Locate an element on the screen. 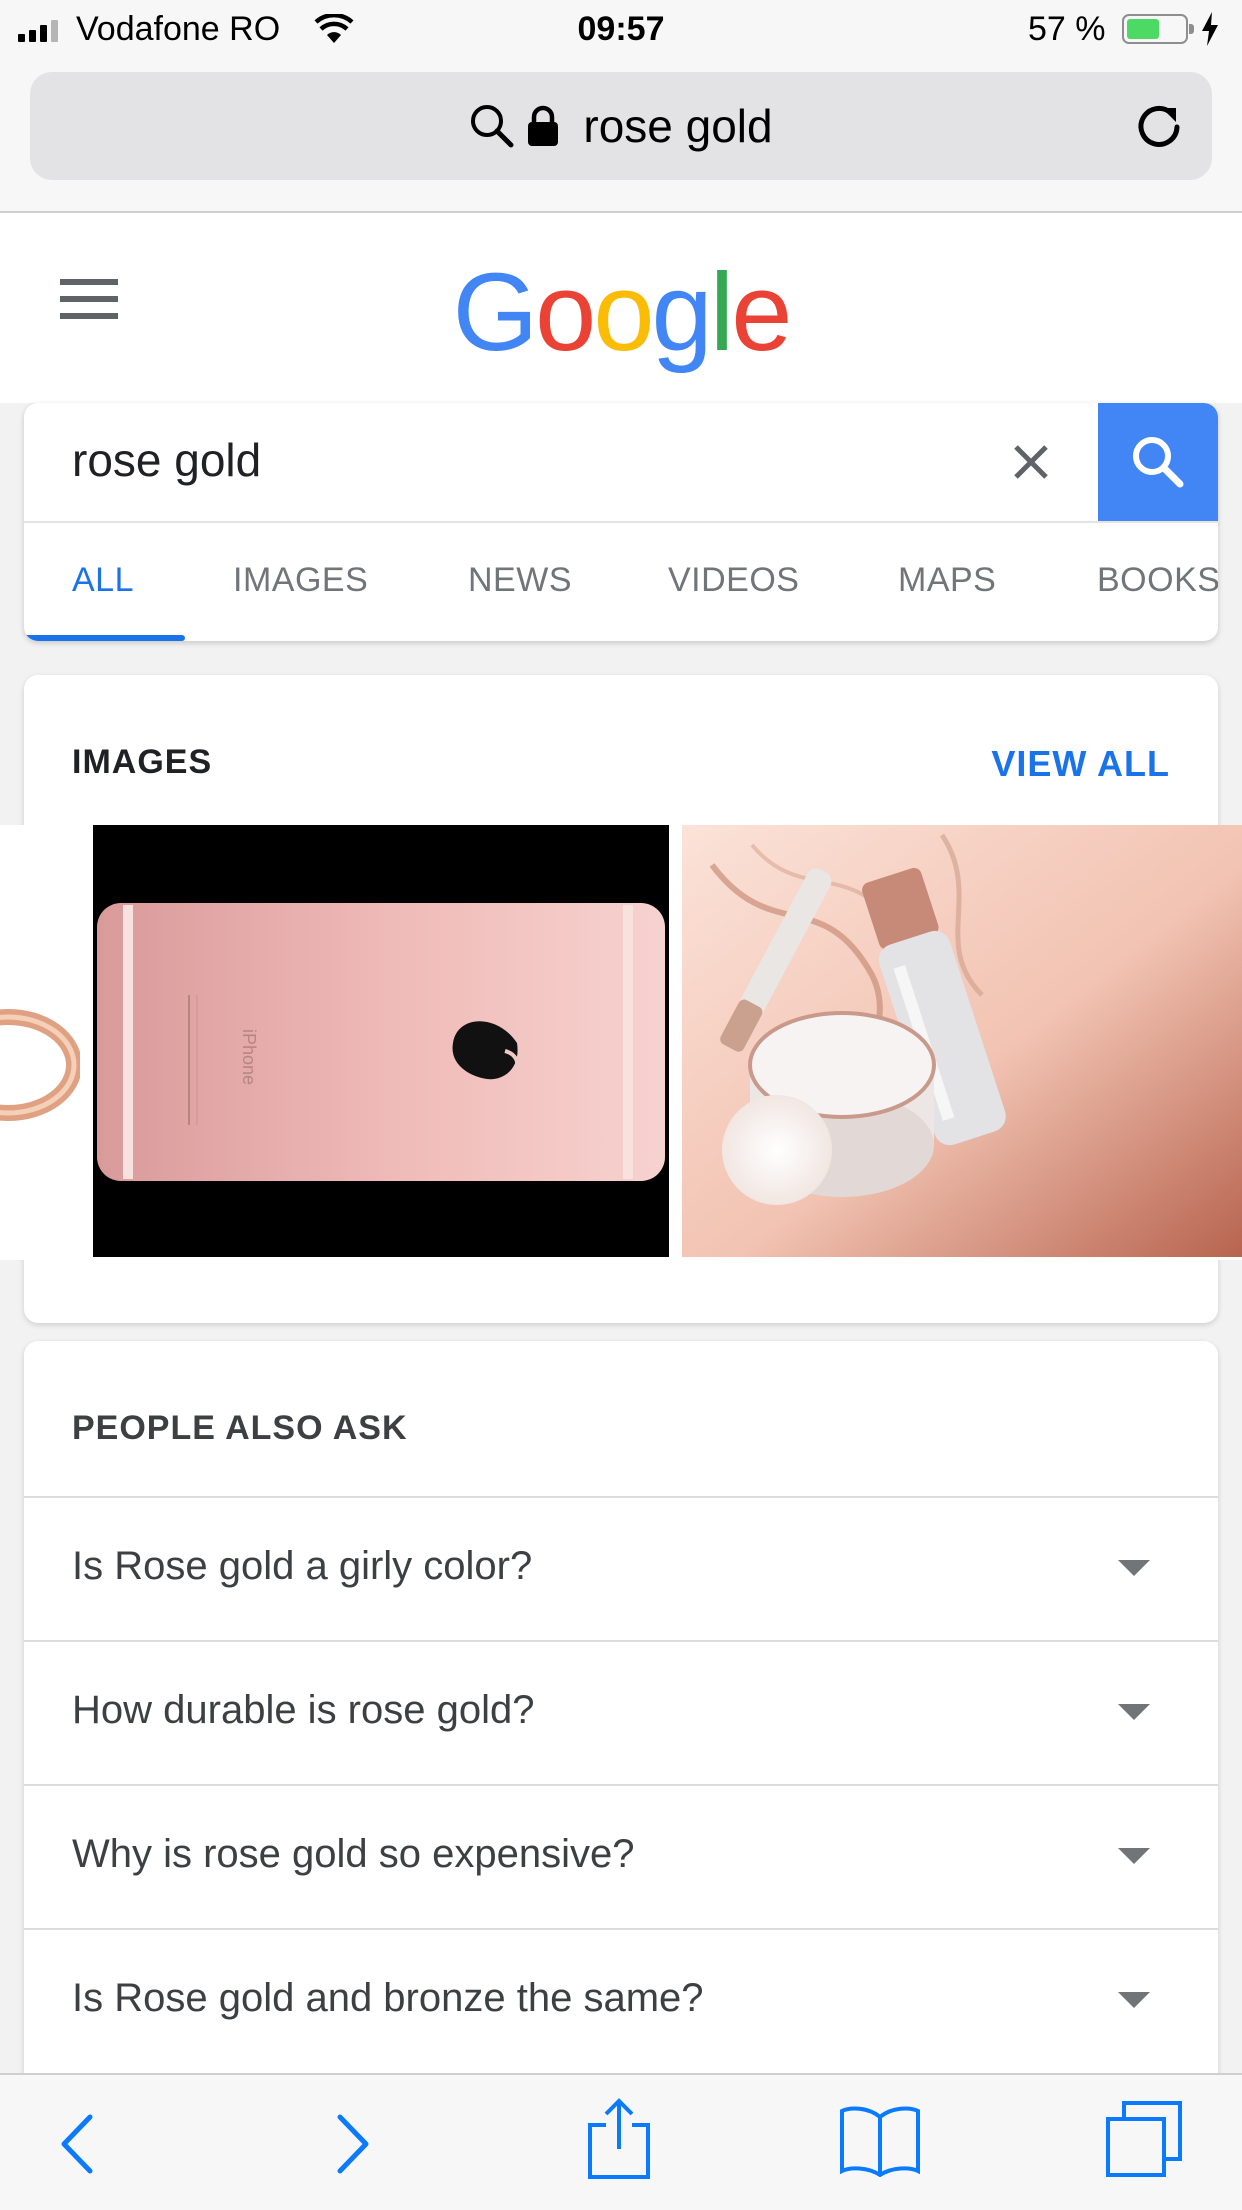 The width and height of the screenshot is (1242, 2210). browser-toolbar is located at coordinates (621, 2141).